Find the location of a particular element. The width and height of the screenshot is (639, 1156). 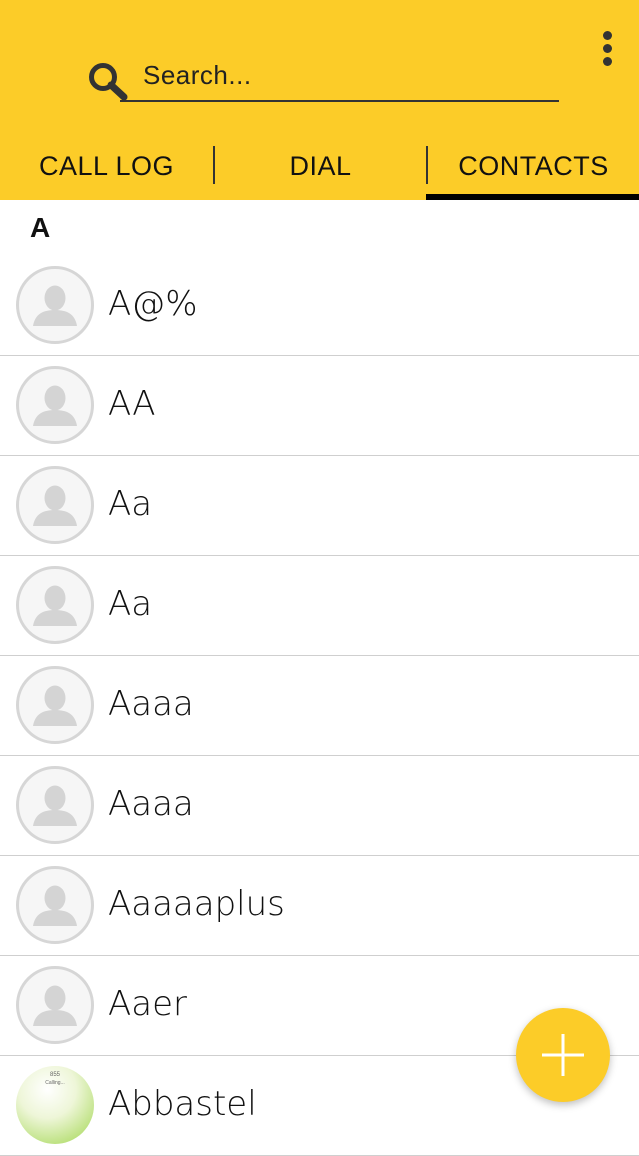

more-vertical-icon is located at coordinates (608, 48).